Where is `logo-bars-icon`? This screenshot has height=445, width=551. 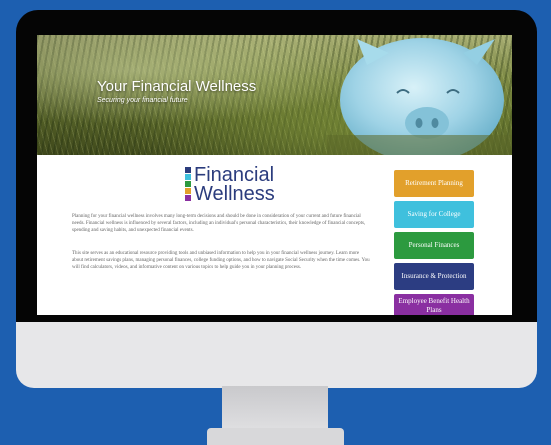 logo-bars-icon is located at coordinates (188, 185).